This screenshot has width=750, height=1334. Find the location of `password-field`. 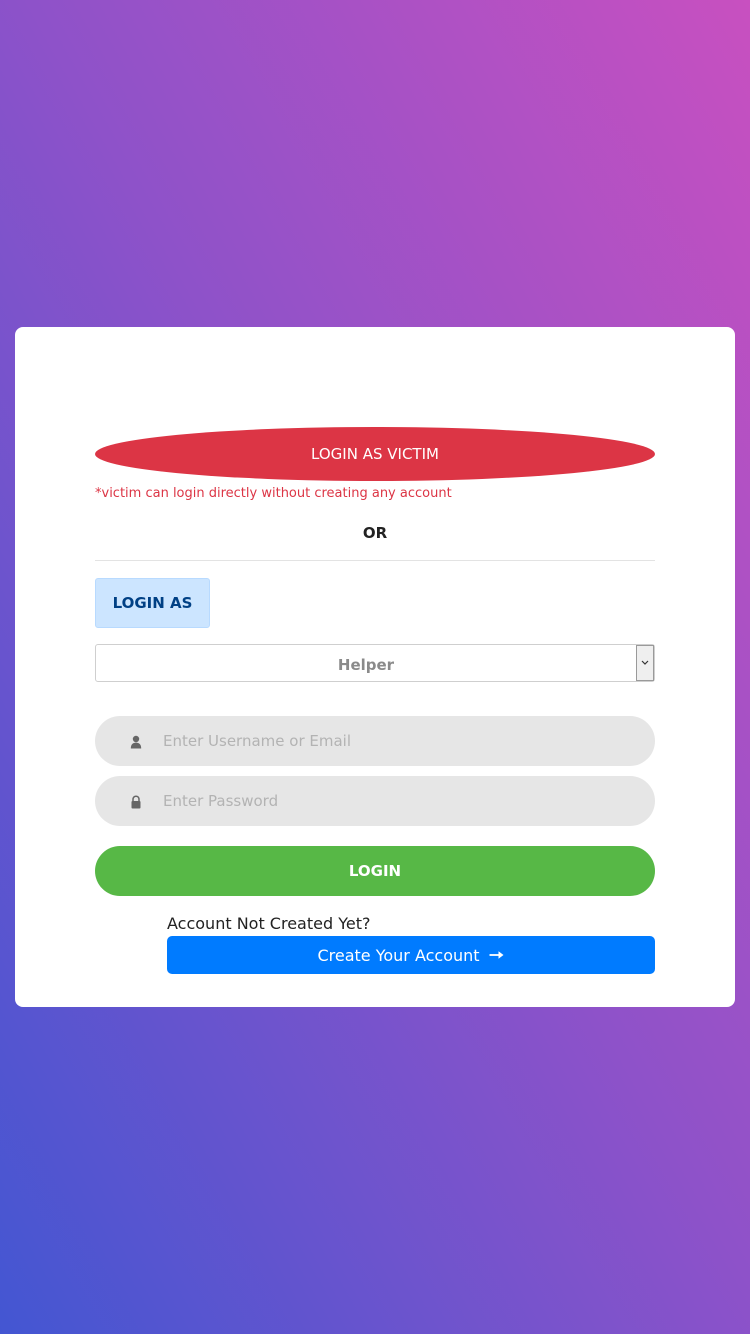

password-field is located at coordinates (375, 801).